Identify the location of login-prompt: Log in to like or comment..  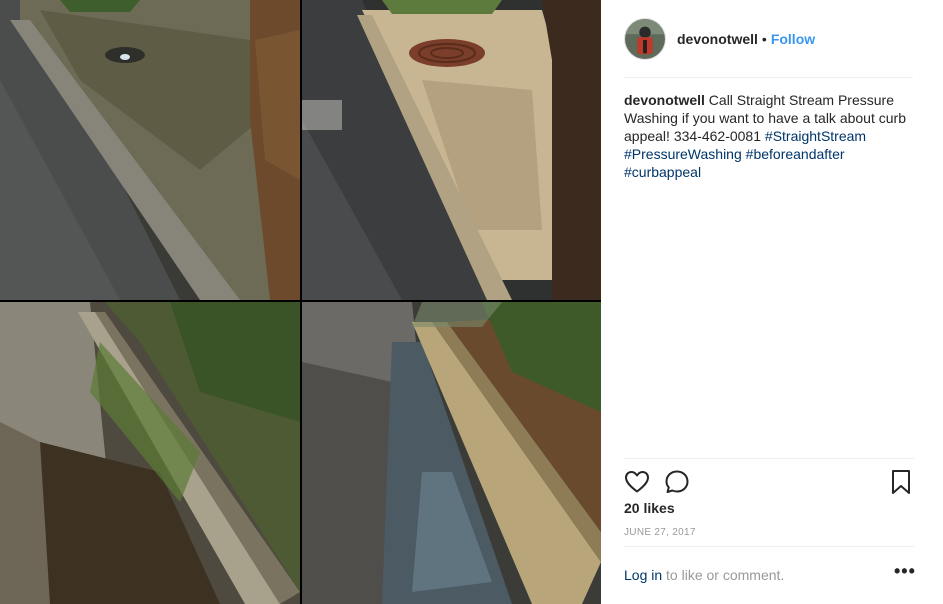
(704, 575).